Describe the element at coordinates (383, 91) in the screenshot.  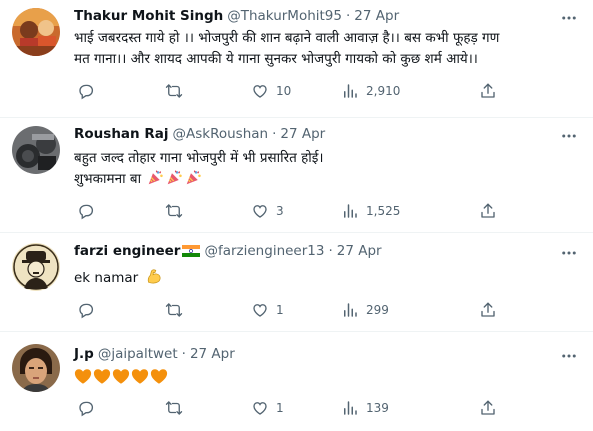
I see `view-count: 2,910` at that location.